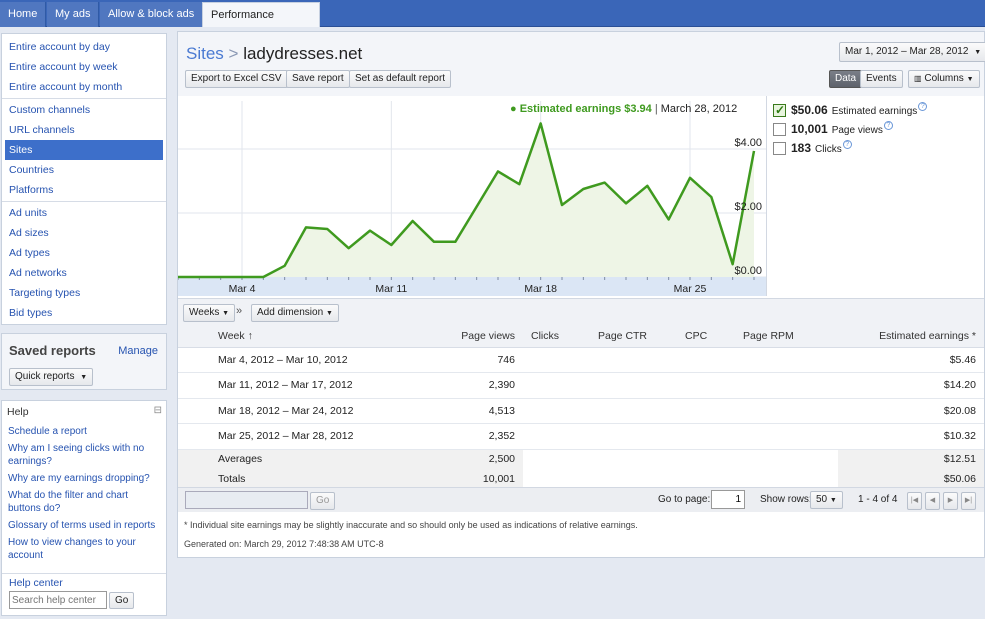  Describe the element at coordinates (236, 79) in the screenshot. I see `export-csv-button: Export to Excel CSV` at that location.